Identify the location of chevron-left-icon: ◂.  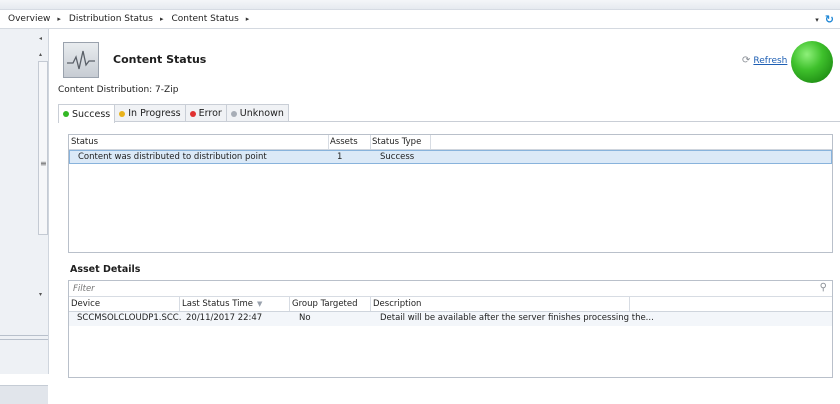
(40, 38).